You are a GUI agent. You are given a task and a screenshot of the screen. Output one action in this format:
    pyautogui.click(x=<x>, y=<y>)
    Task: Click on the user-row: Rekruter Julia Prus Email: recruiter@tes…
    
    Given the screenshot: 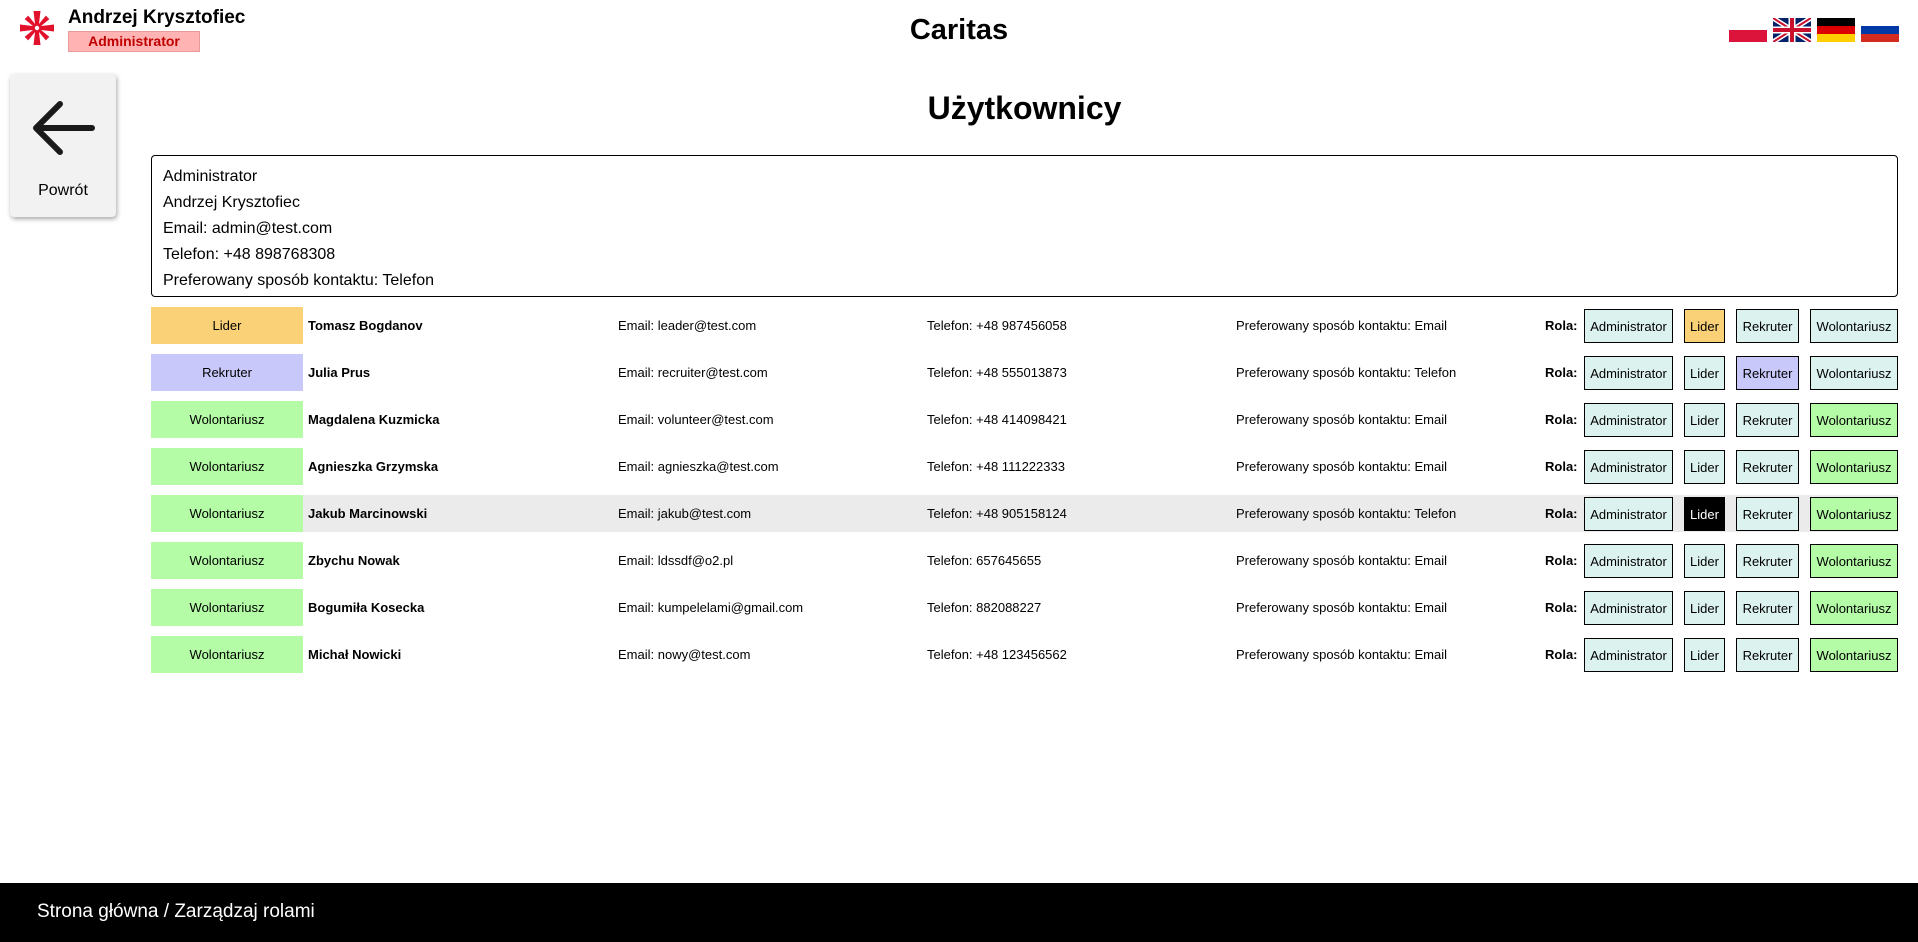 What is the action you would take?
    pyautogui.click(x=1024, y=372)
    